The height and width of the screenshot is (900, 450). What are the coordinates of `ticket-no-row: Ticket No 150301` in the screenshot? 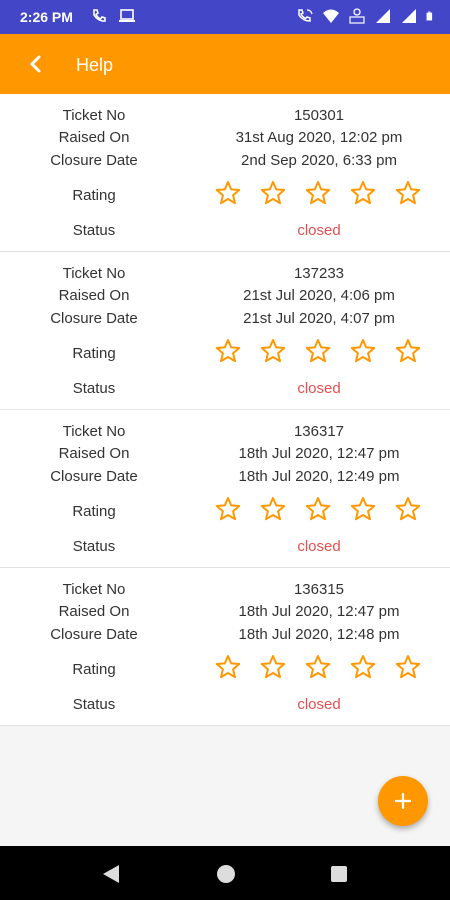 It's located at (225, 118).